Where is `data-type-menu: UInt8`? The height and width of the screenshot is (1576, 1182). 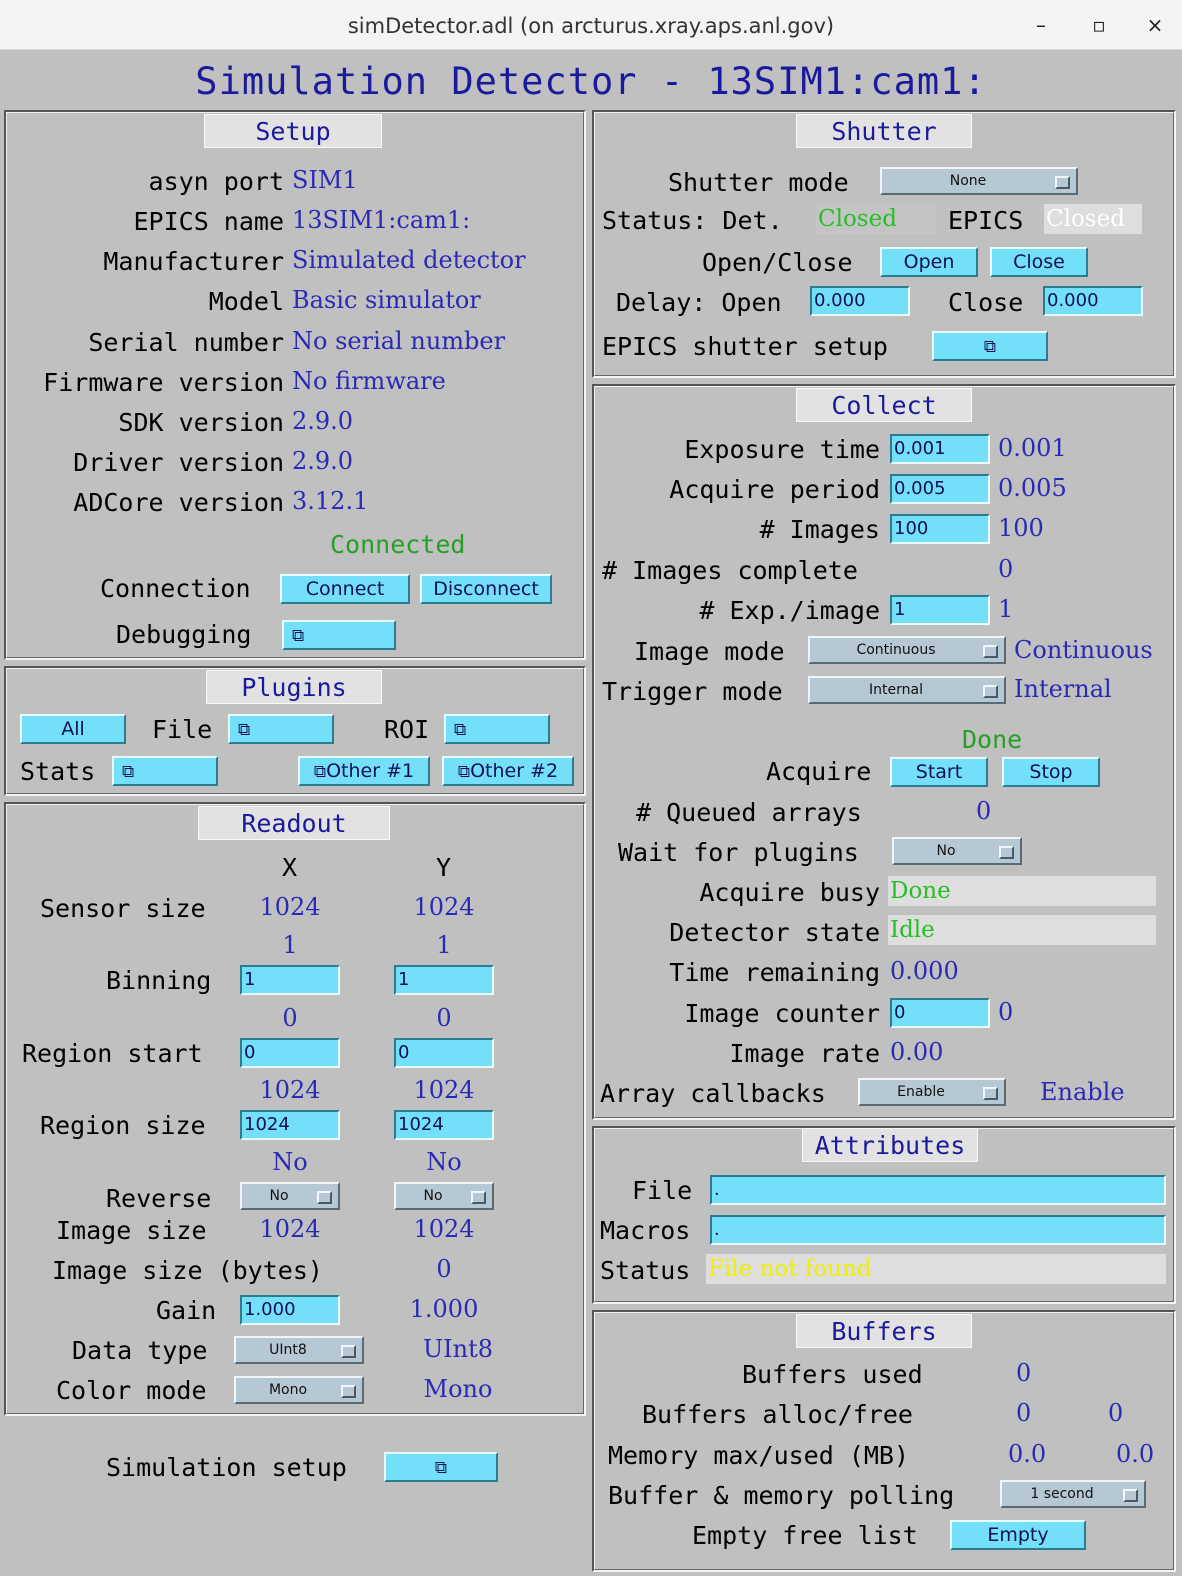 data-type-menu: UInt8 is located at coordinates (299, 1350).